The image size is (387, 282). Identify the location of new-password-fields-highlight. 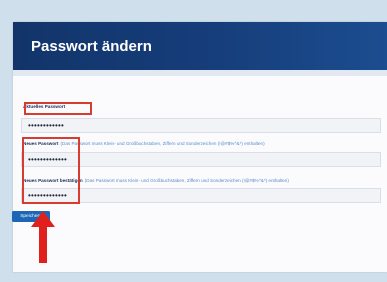
(51, 170).